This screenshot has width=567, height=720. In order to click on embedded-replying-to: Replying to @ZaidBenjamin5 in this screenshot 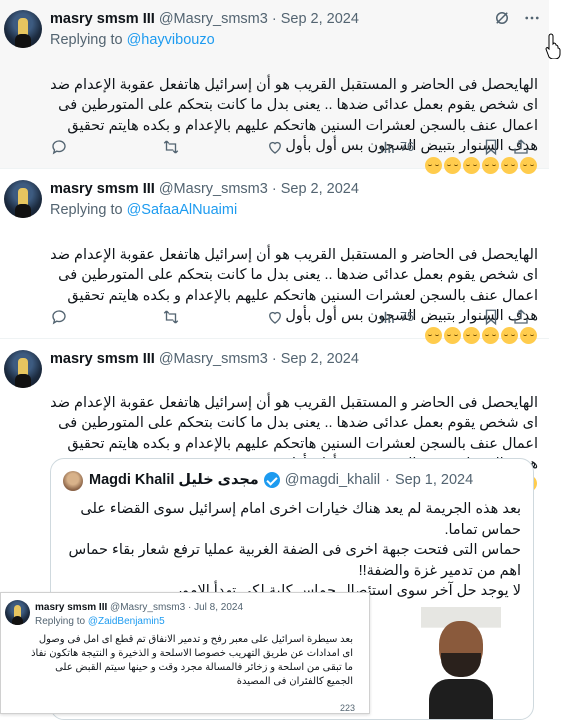, I will do `click(100, 621)`.